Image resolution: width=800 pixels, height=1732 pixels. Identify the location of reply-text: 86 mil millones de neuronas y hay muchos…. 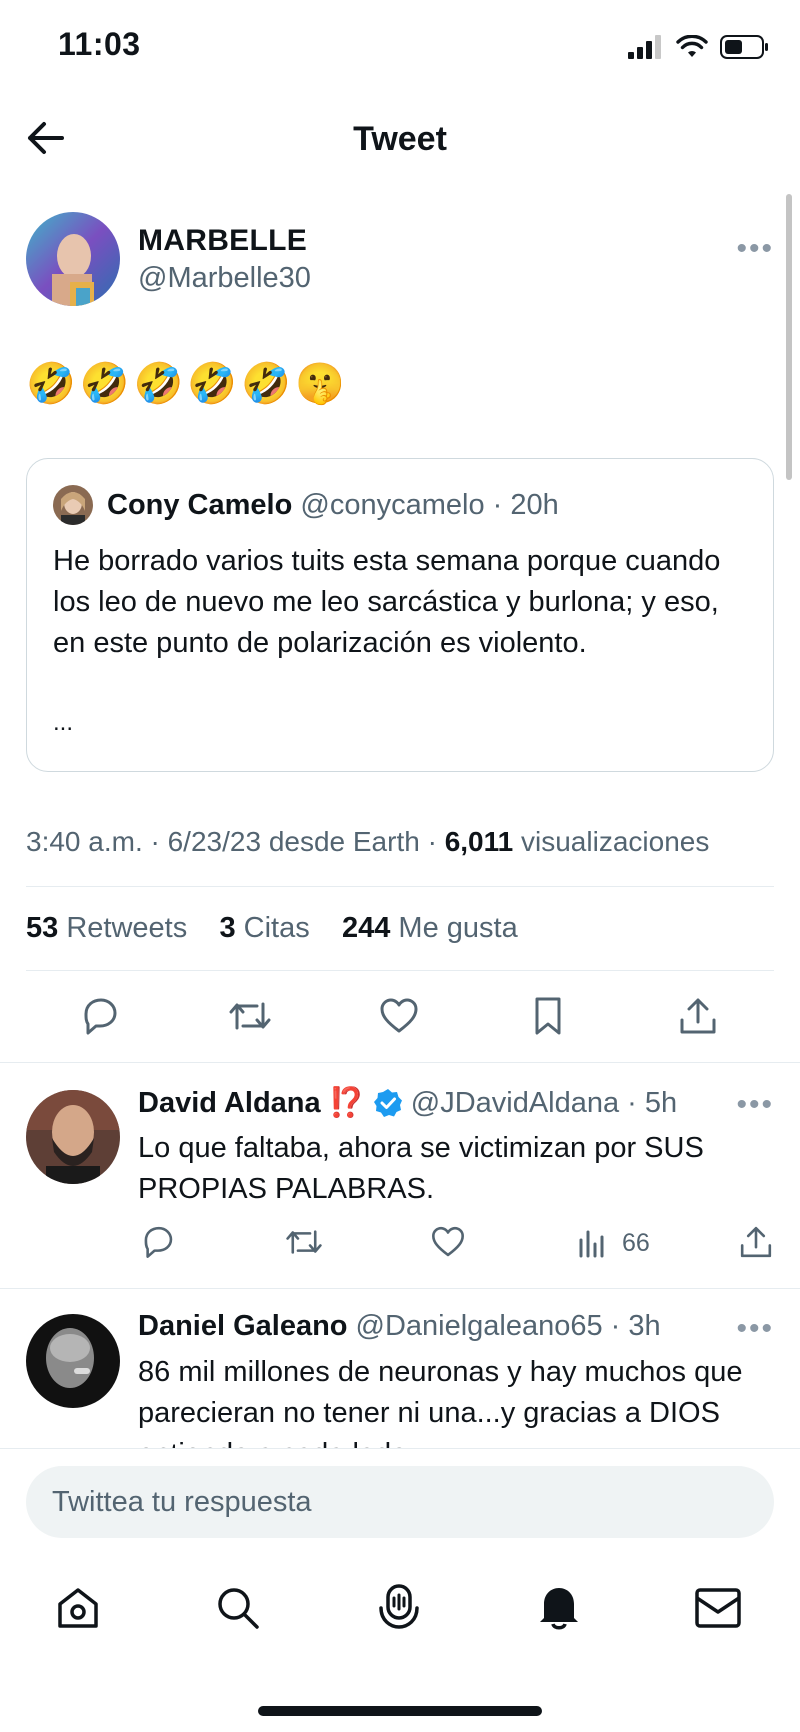
(440, 1402).